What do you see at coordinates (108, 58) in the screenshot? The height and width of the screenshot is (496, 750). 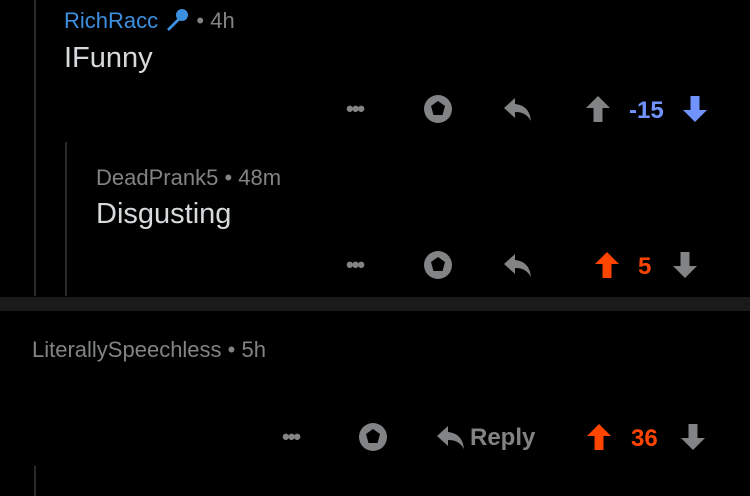 I see `comment-body: IFunny` at bounding box center [108, 58].